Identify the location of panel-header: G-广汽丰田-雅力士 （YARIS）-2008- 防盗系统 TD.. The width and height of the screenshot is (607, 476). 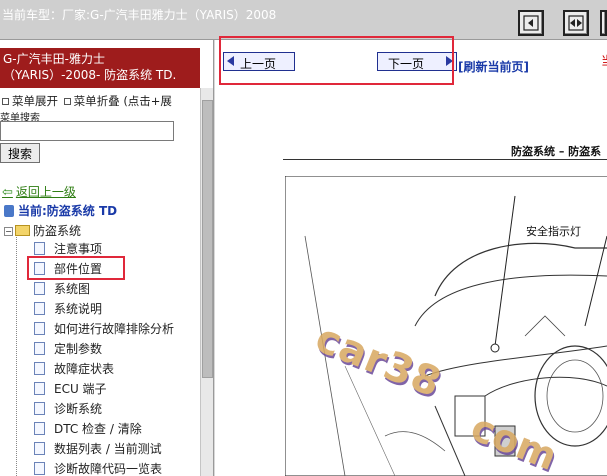
(100, 68).